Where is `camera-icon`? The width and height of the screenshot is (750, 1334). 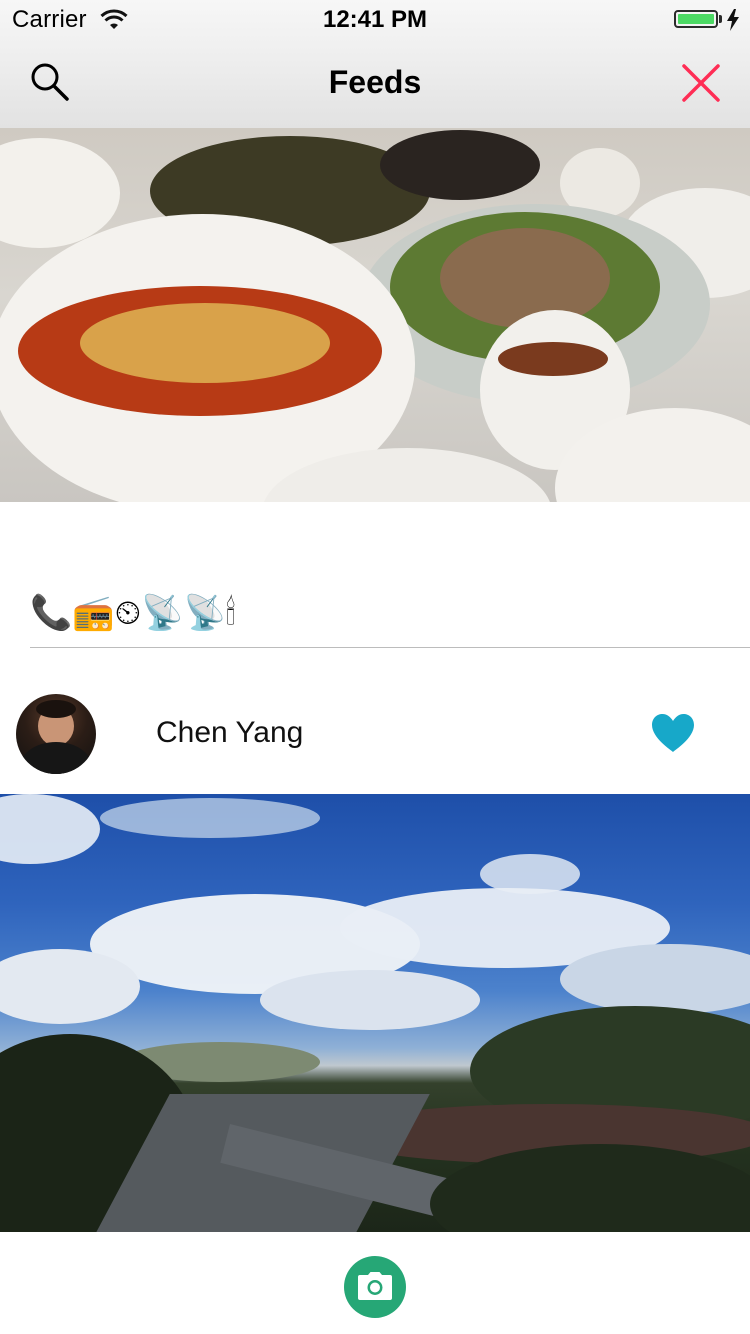
camera-icon is located at coordinates (375, 1286).